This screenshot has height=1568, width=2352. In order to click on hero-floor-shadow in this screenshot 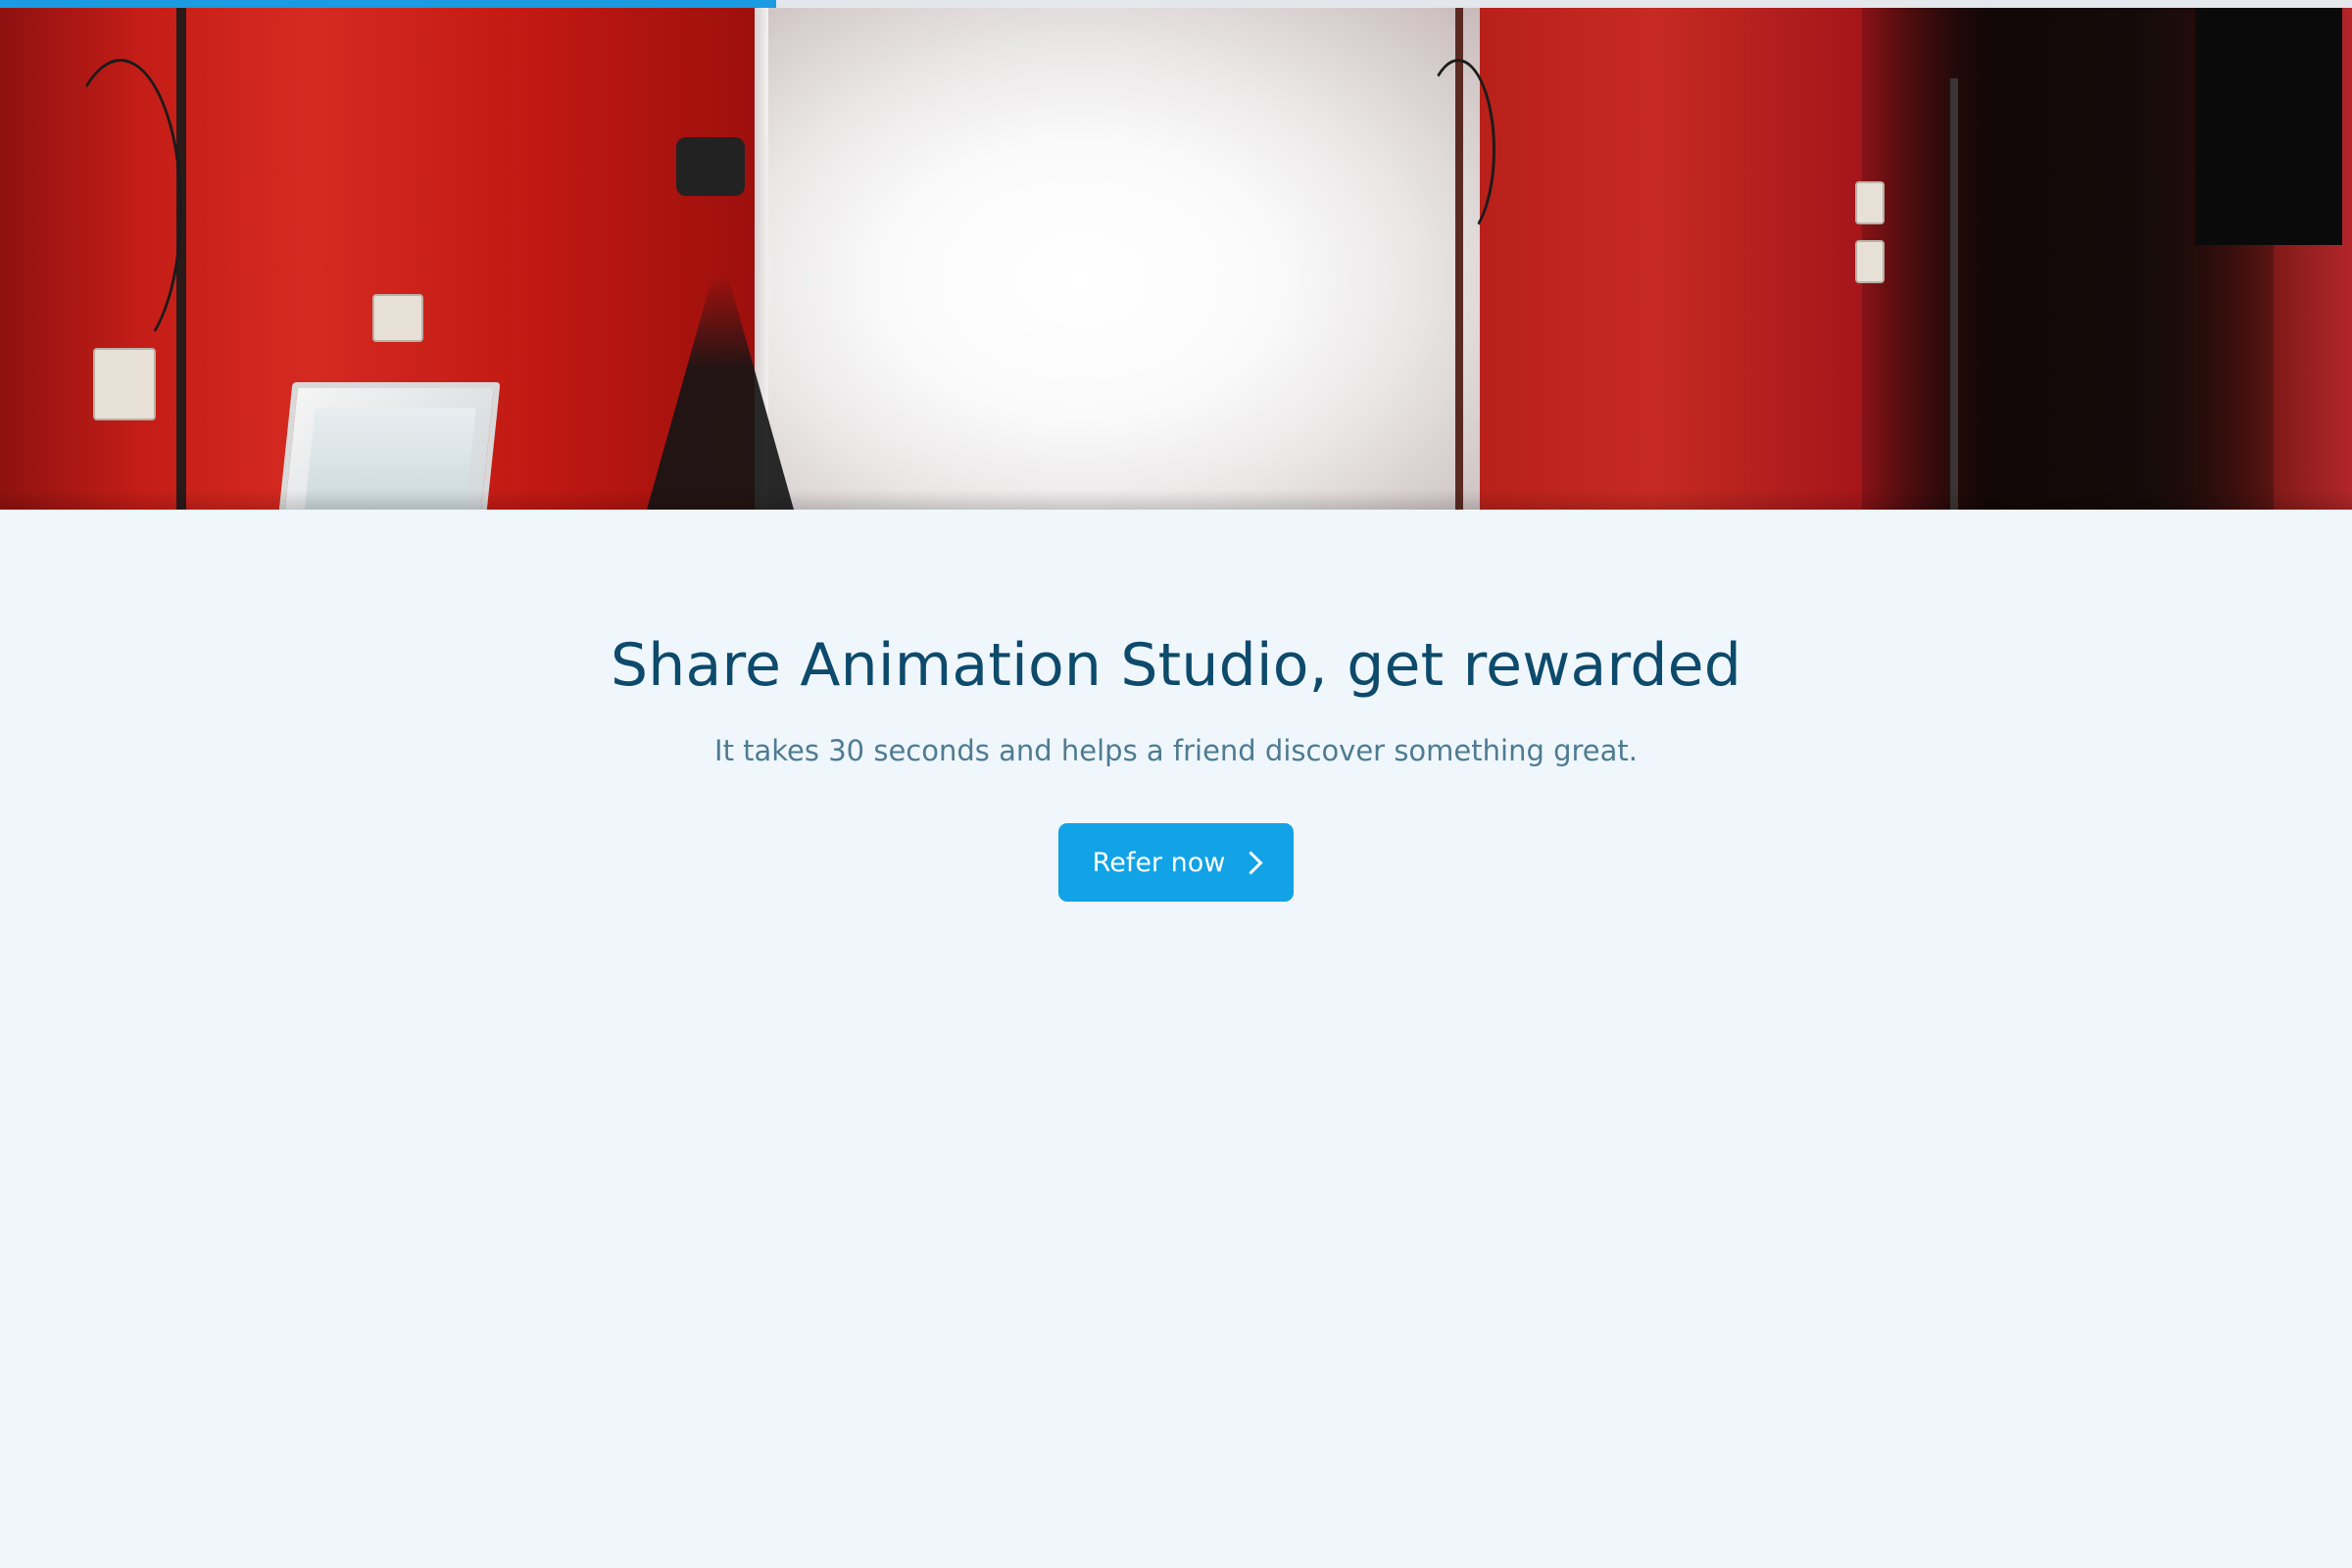, I will do `click(1176, 500)`.